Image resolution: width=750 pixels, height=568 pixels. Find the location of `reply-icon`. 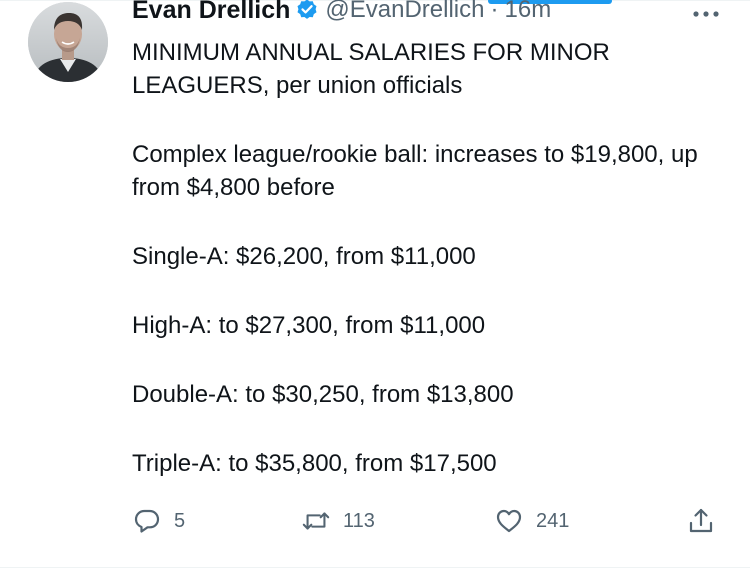

reply-icon is located at coordinates (147, 521).